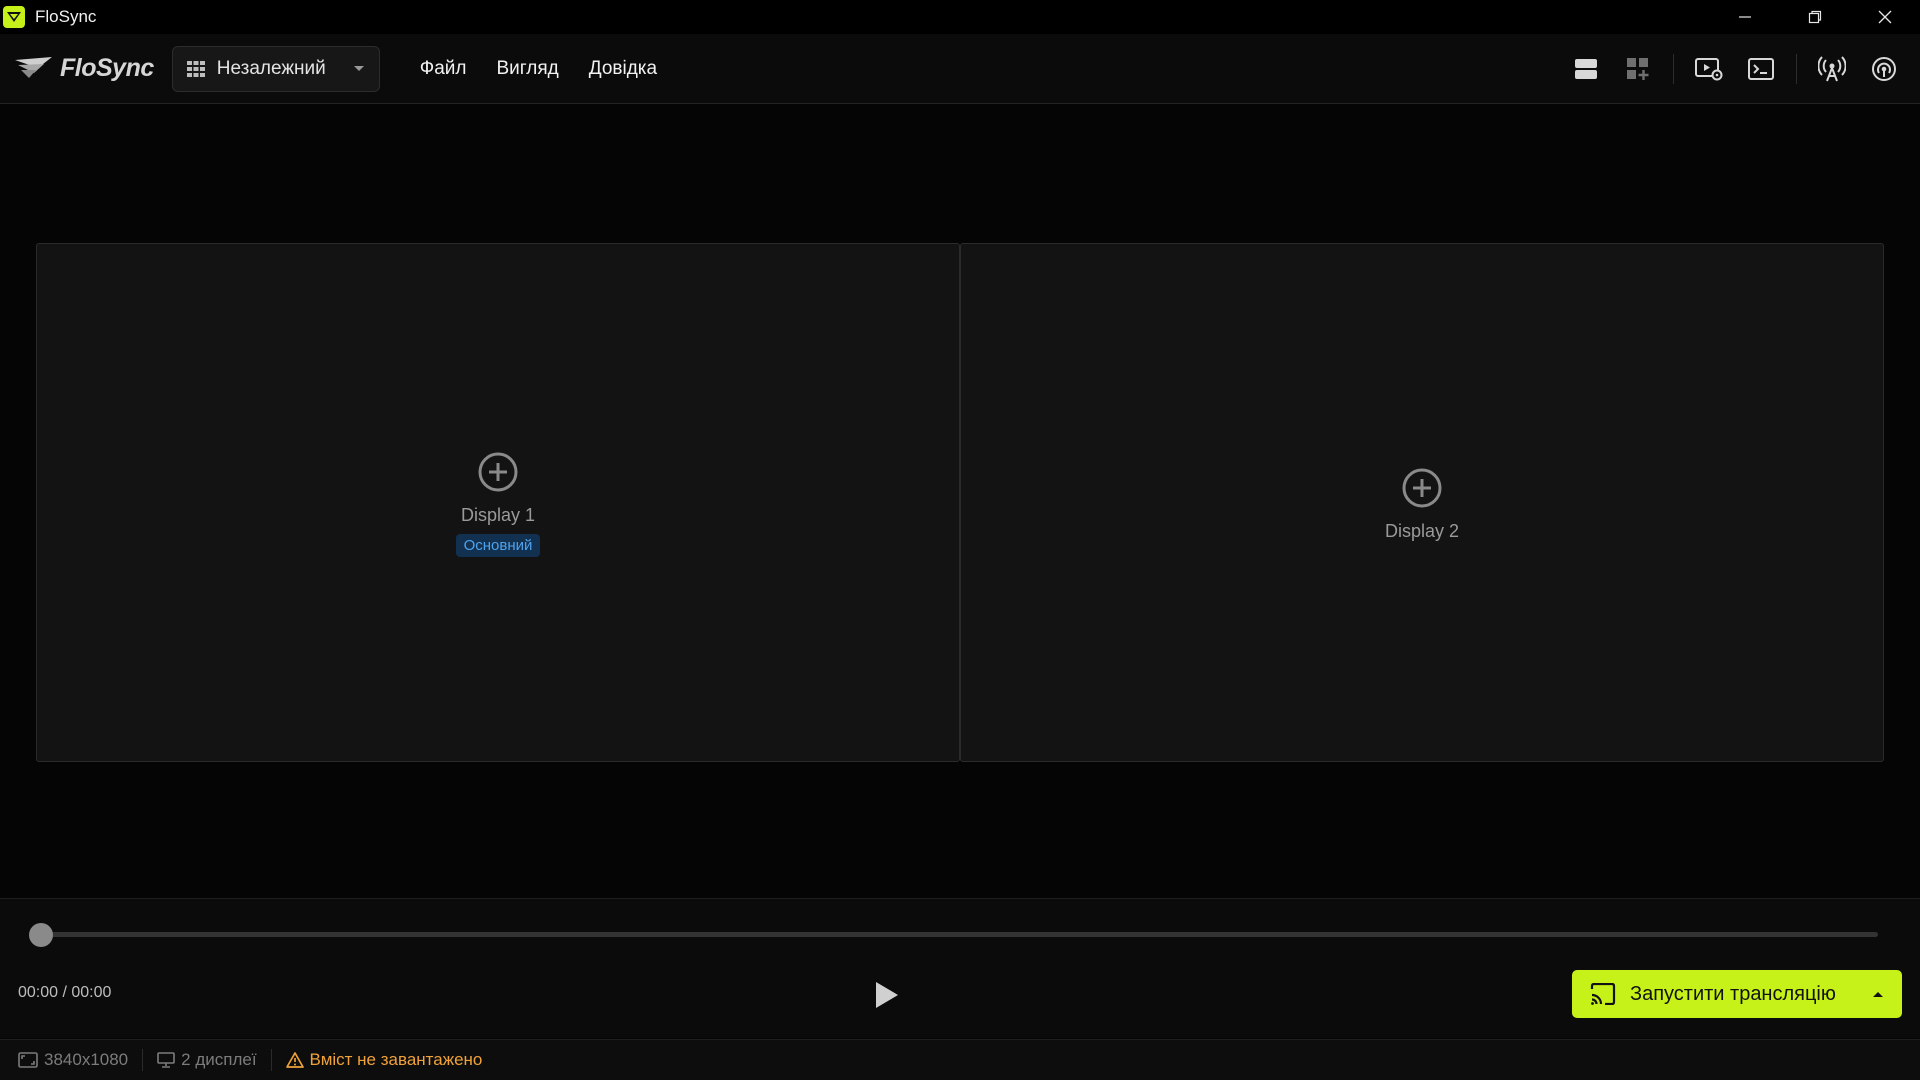  I want to click on restore-icon, so click(1815, 17).